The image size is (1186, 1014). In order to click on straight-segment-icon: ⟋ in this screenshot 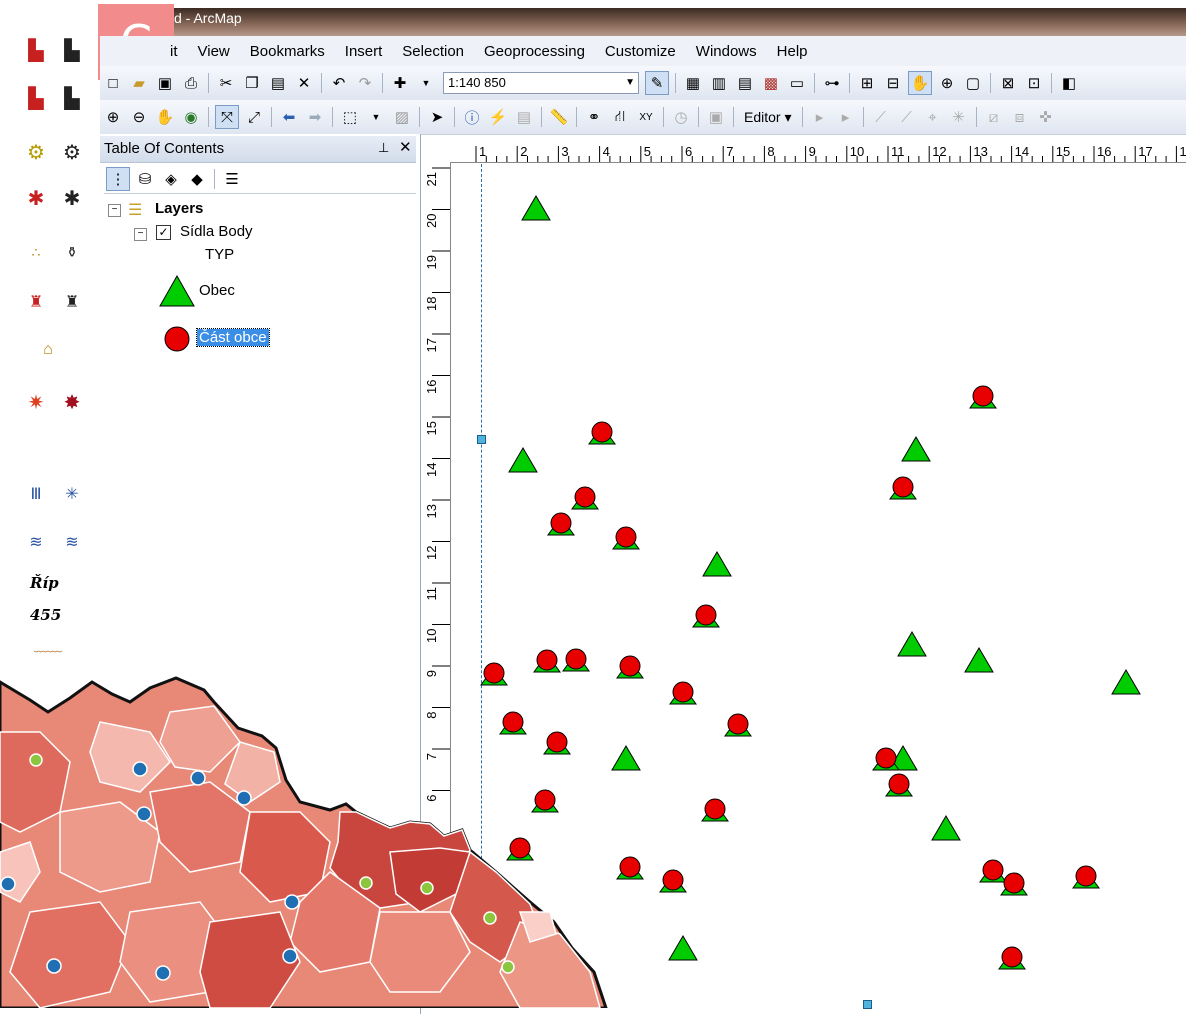, I will do `click(881, 117)`.